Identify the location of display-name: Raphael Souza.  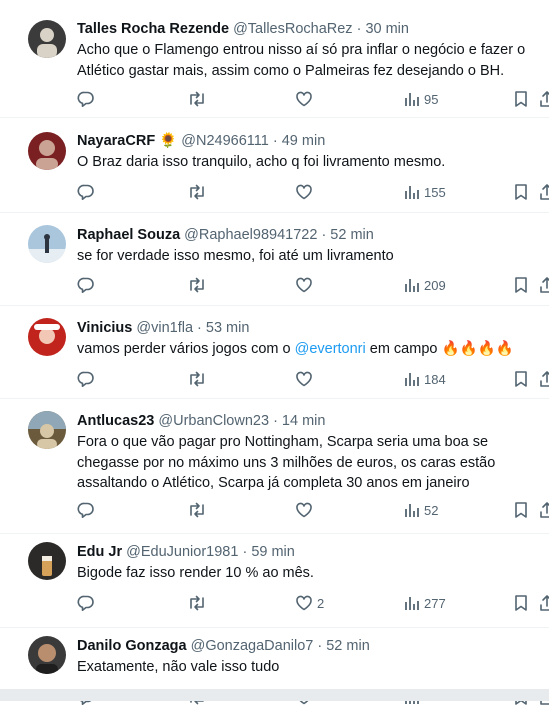
(128, 235).